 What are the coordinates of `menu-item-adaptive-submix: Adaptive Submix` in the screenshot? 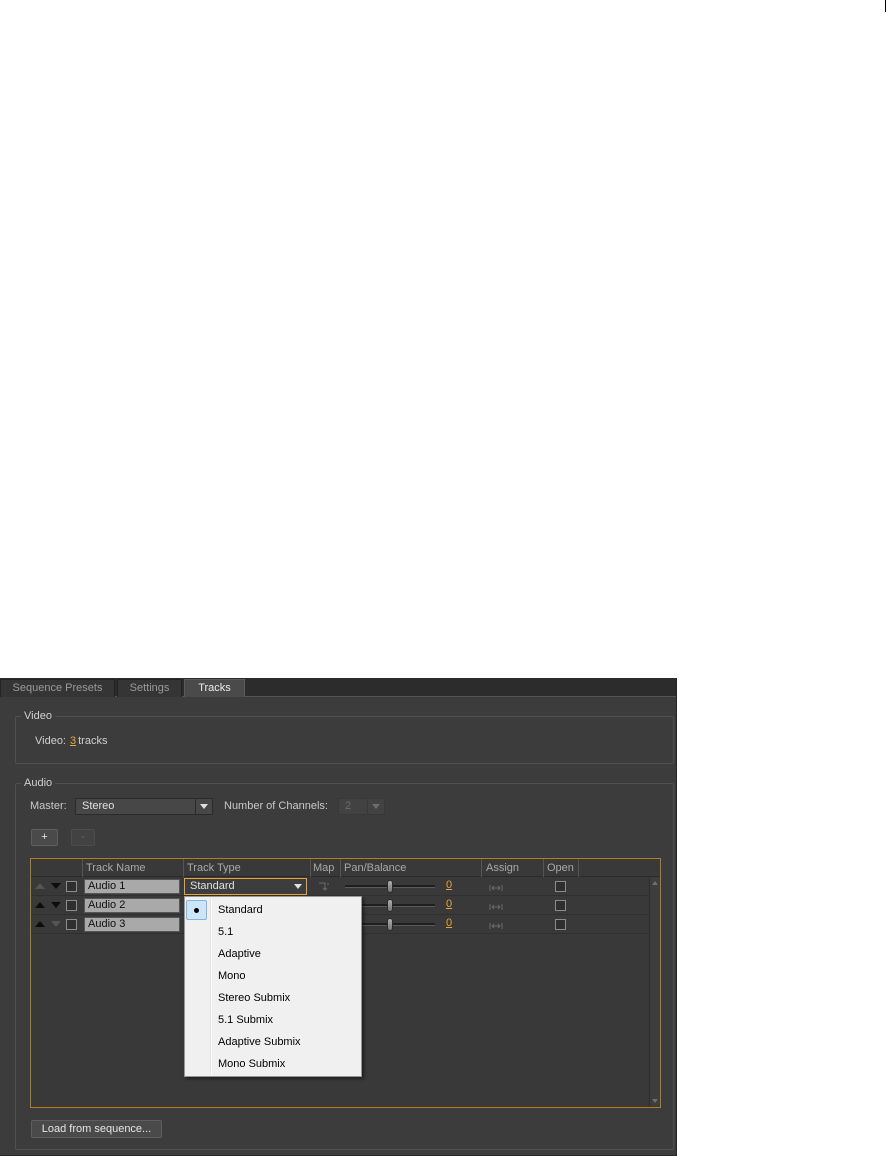 It's located at (273, 1042).